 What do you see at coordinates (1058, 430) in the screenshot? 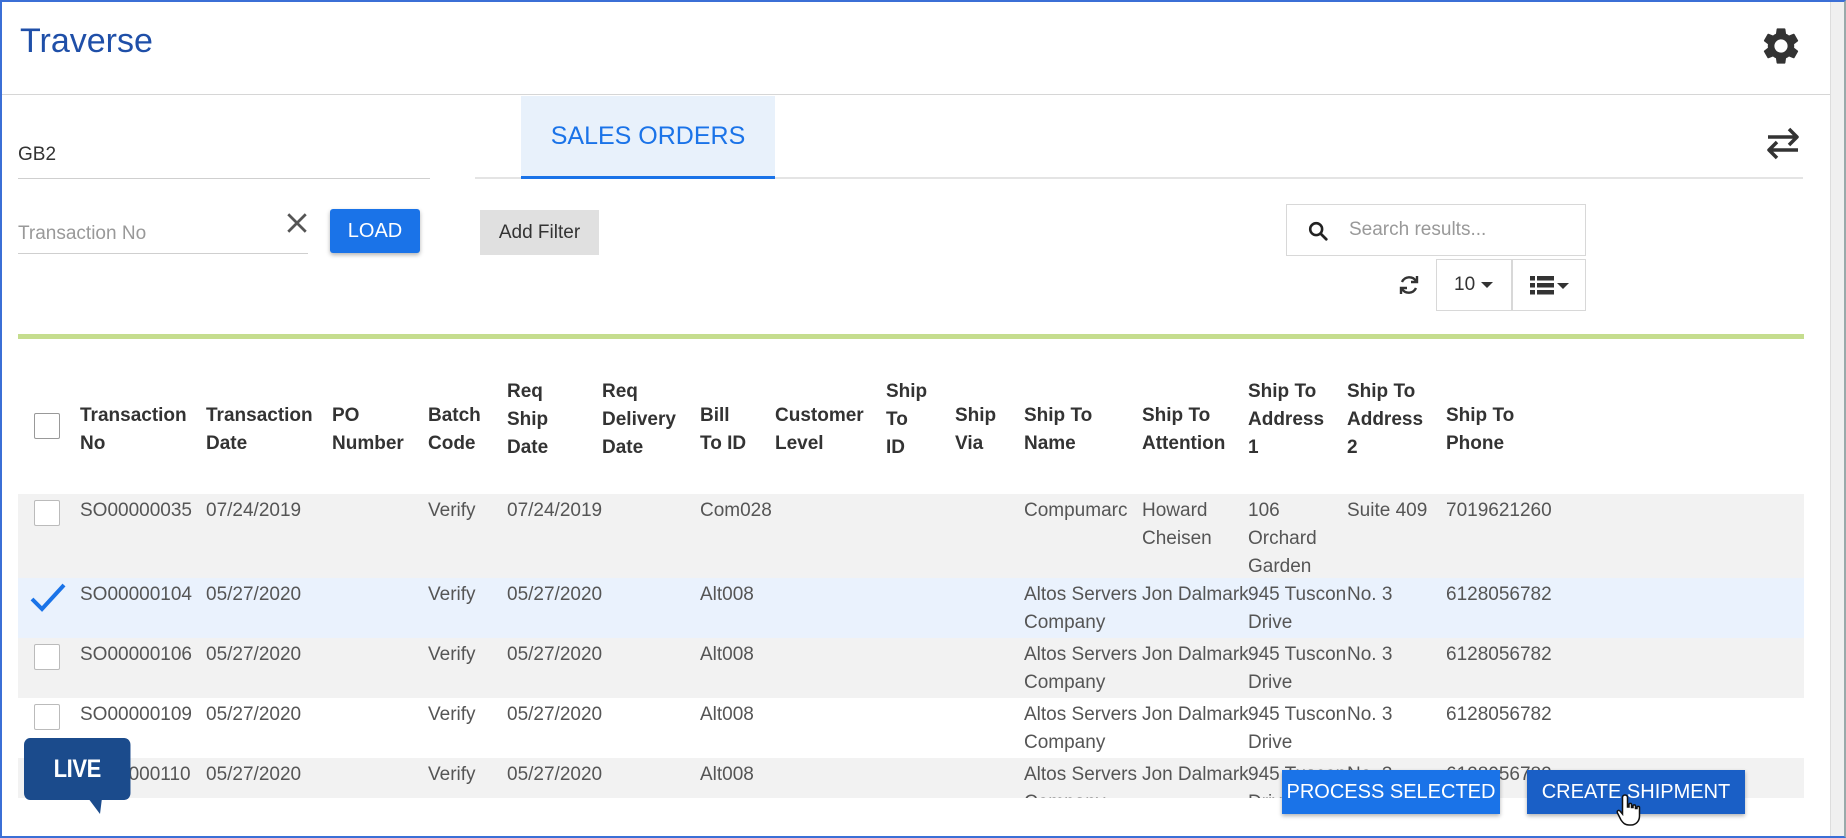
I see `column-header-ship-to-name: Ship To Name` at bounding box center [1058, 430].